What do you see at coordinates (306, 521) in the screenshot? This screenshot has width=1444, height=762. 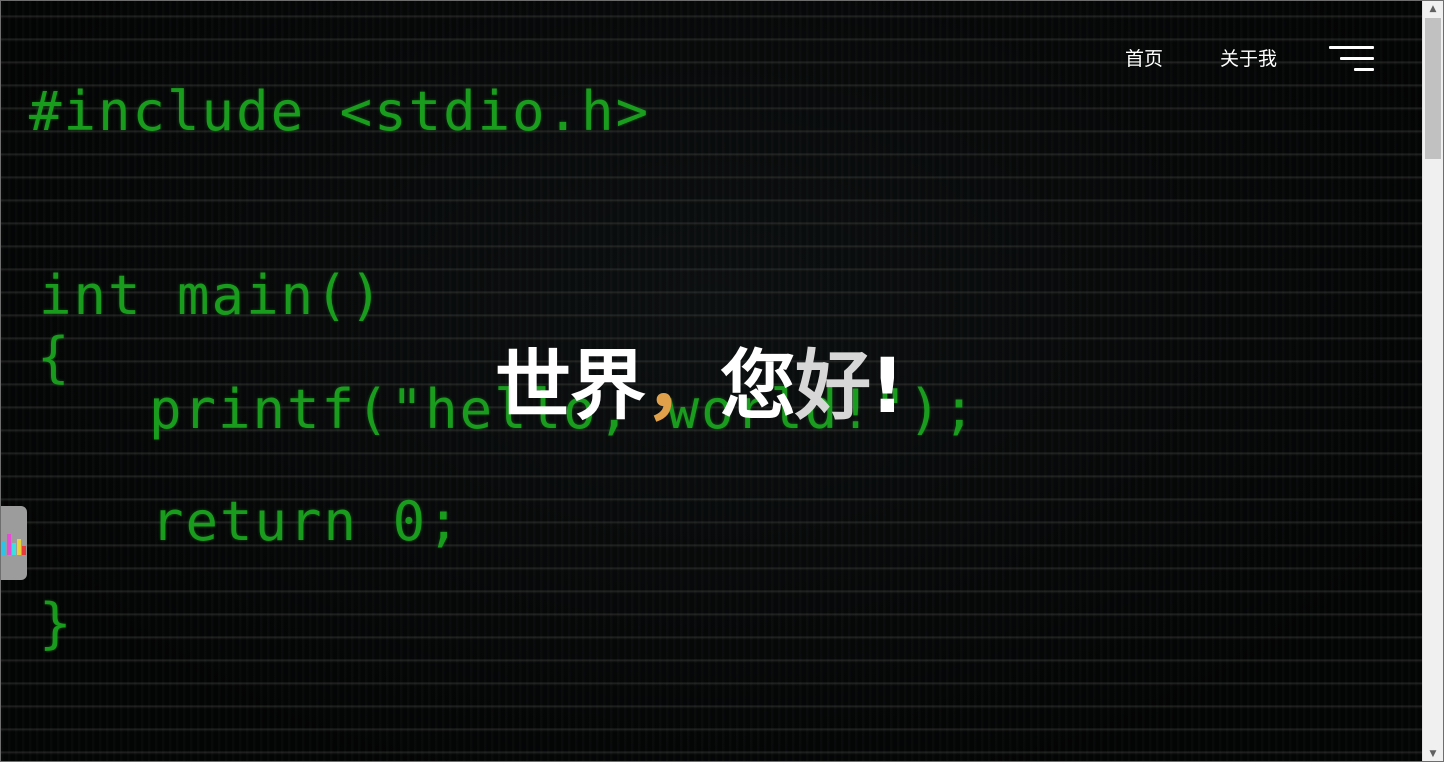 I see `code-line-return: return 0;` at bounding box center [306, 521].